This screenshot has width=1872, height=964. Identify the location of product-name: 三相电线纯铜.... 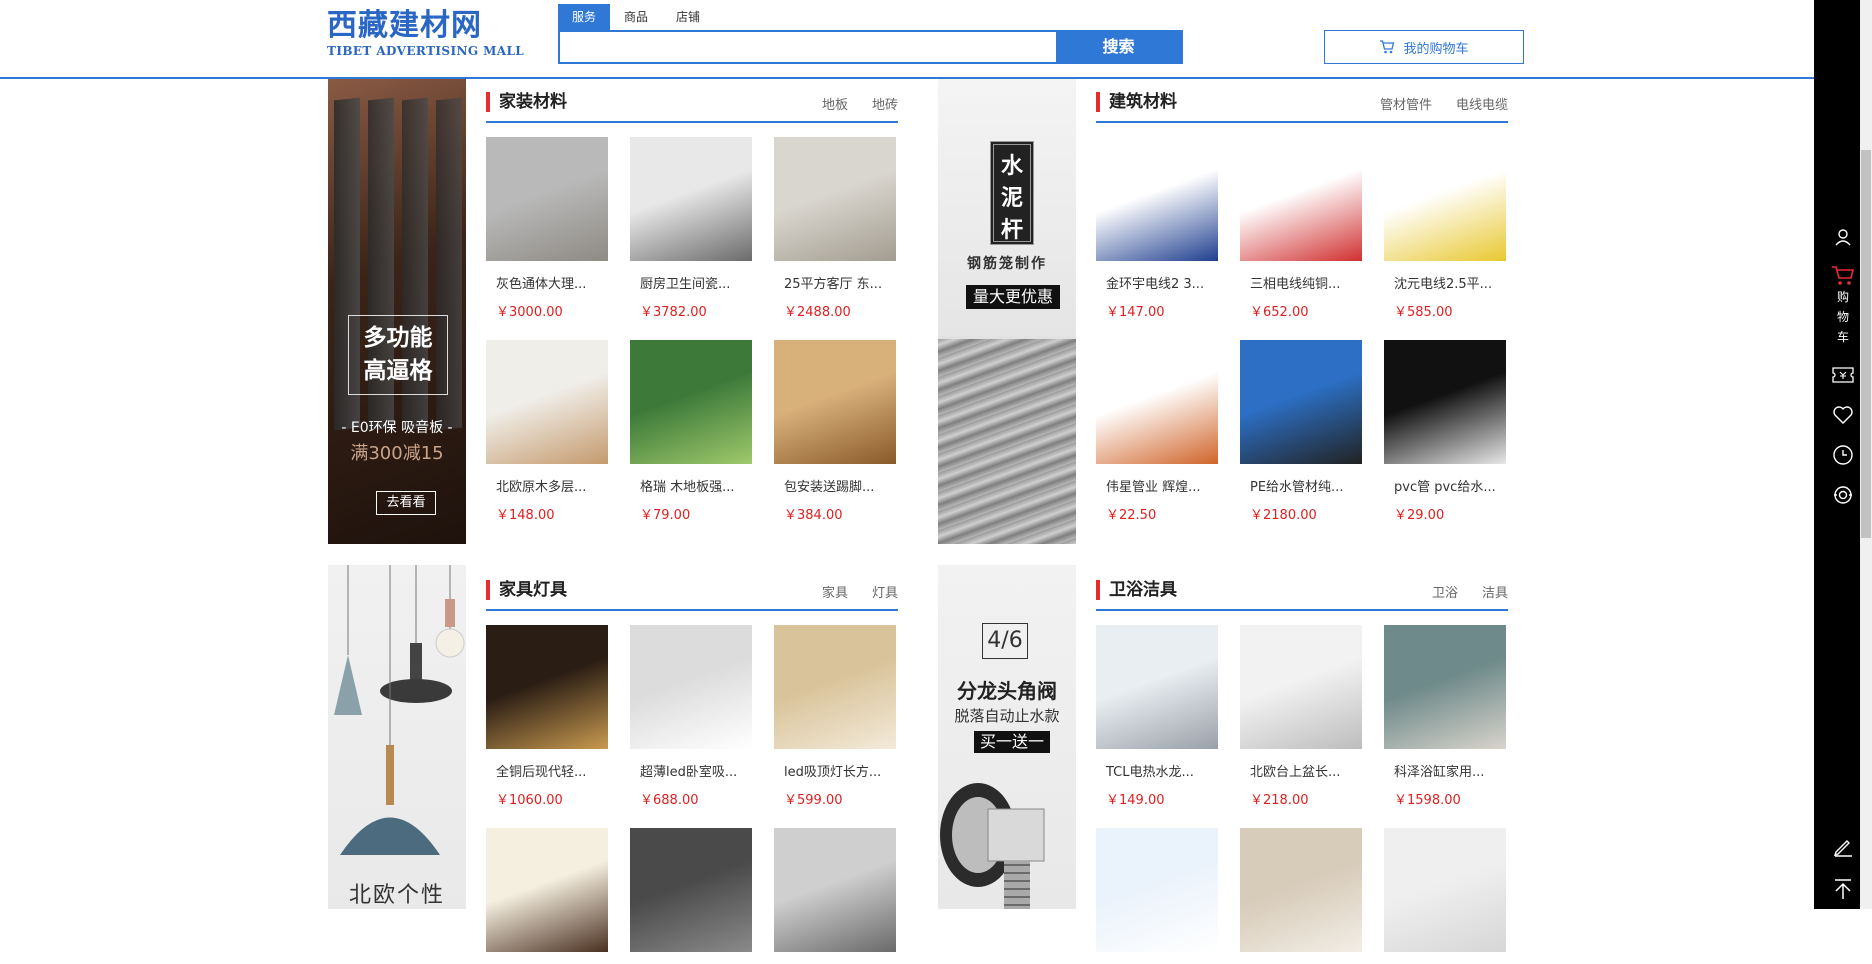
(1301, 282).